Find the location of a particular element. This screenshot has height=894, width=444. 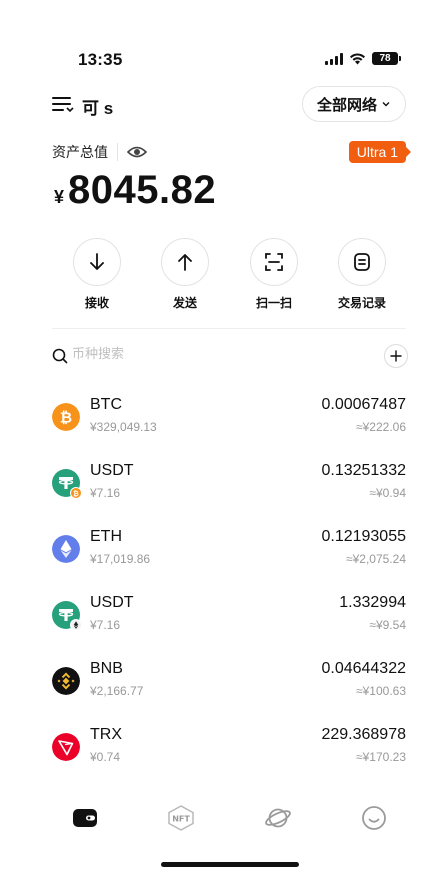

battery-icon: 78 is located at coordinates (386, 58).